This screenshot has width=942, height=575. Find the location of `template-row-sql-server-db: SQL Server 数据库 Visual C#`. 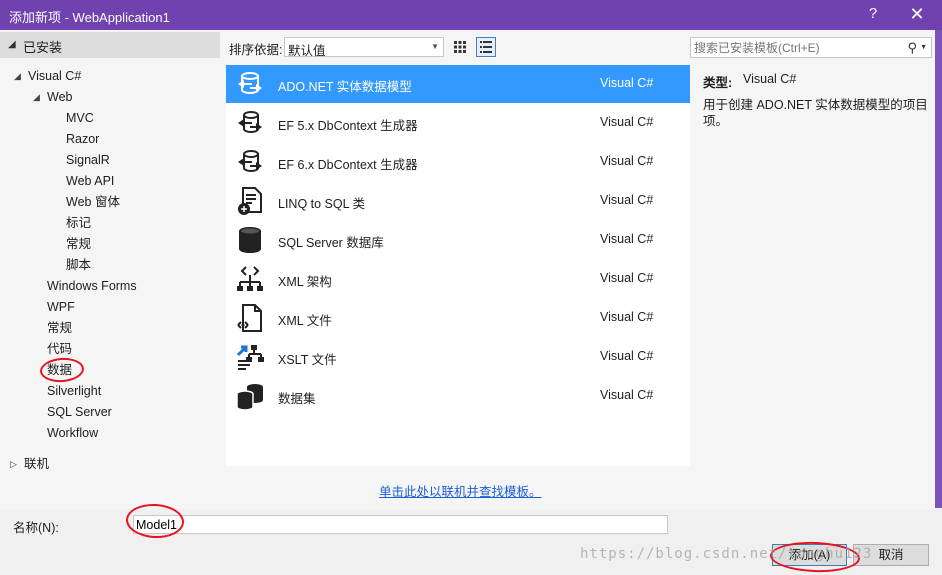

template-row-sql-server-db: SQL Server 数据库 Visual C# is located at coordinates (458, 240).